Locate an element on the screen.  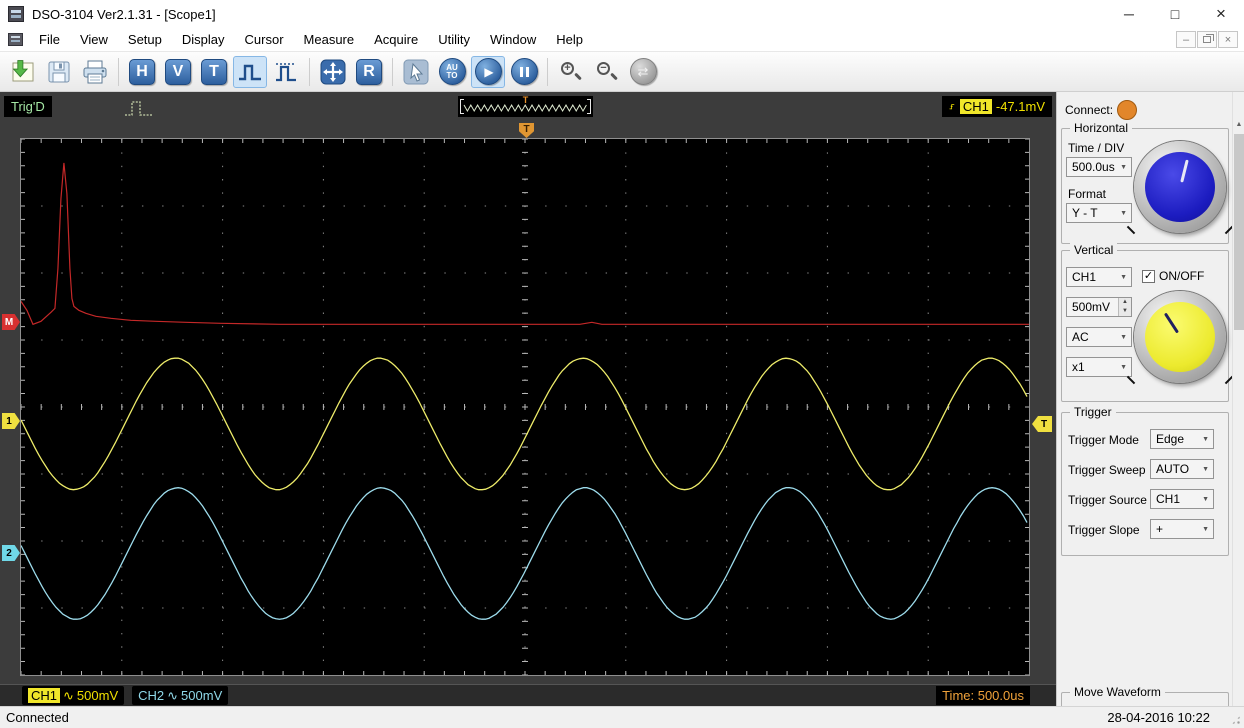
save-icon is located at coordinates (59, 71).